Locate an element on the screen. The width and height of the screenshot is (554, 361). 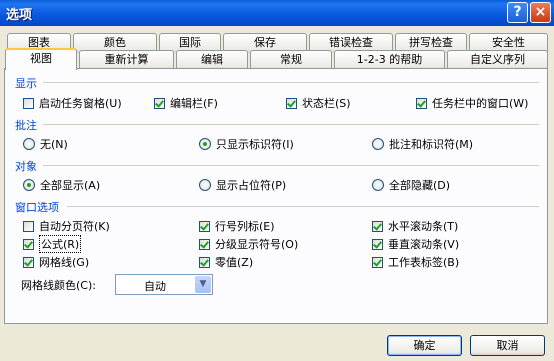
comments-none-radio: 无(N) is located at coordinates (45, 144).